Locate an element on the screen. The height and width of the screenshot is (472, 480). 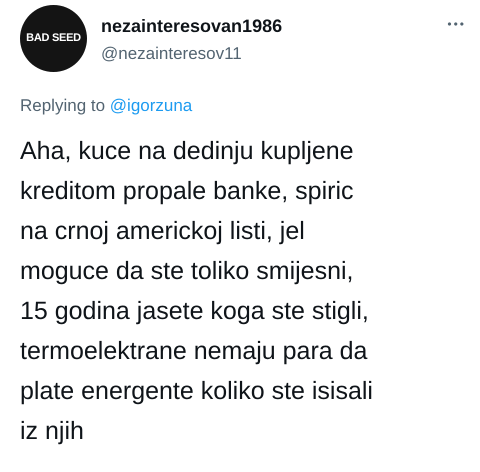
avatar-text: BAD SEED is located at coordinates (53, 38).